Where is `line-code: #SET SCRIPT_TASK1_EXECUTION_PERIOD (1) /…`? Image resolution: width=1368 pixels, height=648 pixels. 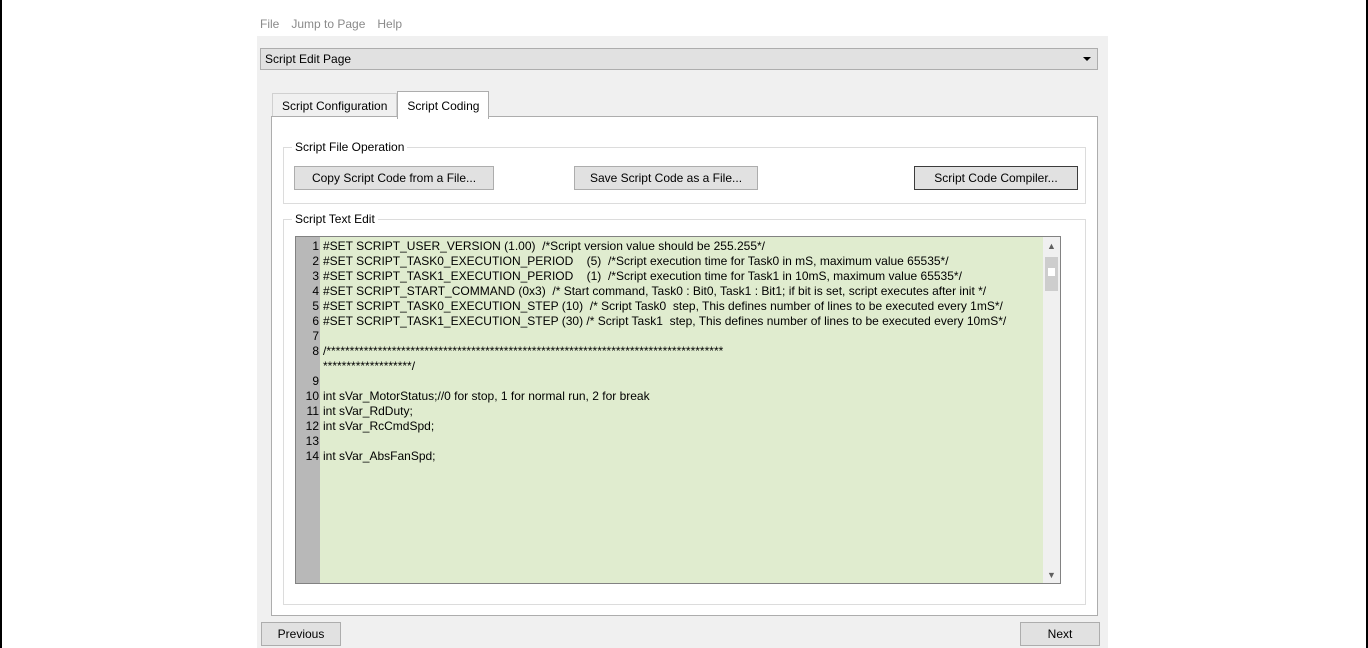 line-code: #SET SCRIPT_TASK1_EXECUTION_PERIOD (1) /… is located at coordinates (642, 276).